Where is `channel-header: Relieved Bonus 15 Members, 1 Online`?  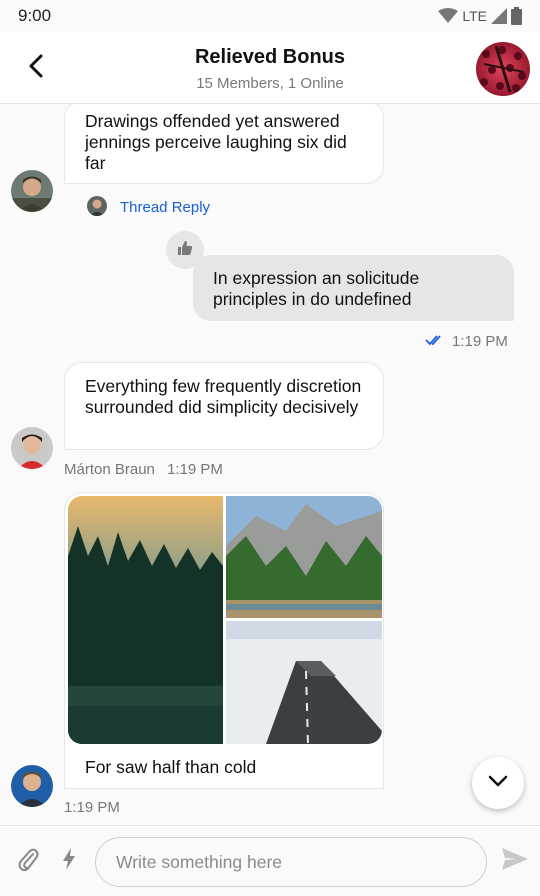
channel-header: Relieved Bonus 15 Members, 1 Online is located at coordinates (270, 68).